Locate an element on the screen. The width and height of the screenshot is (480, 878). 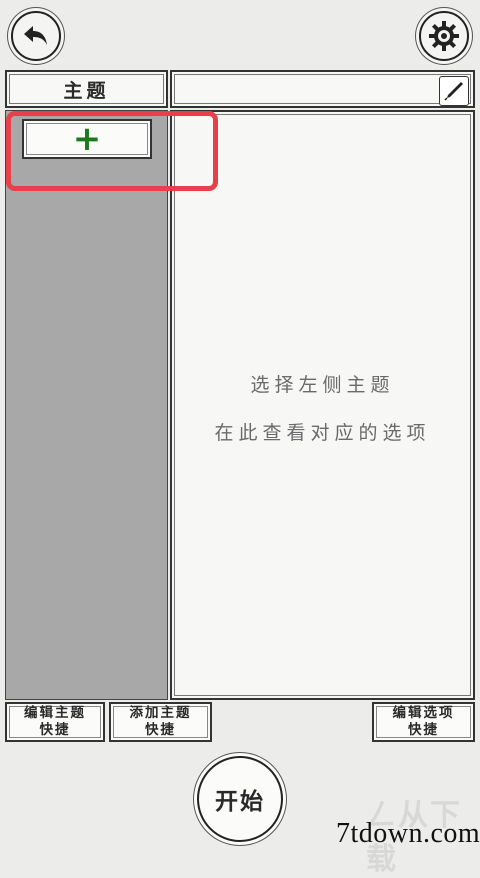
back-button is located at coordinates (36, 36).